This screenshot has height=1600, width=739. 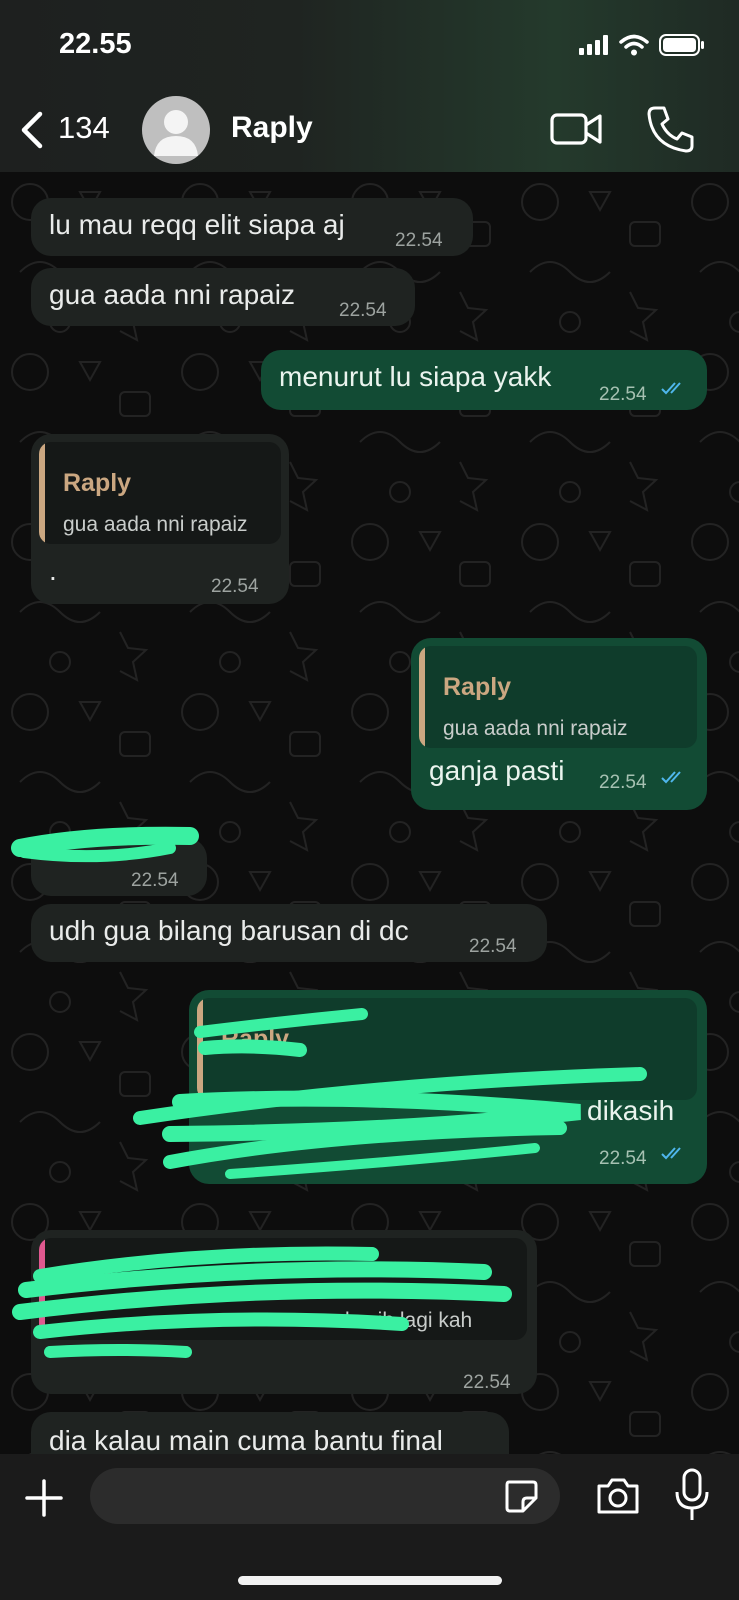 I want to click on message-bubble-incoming: lu mau reqq elit siapa aj 22.54, so click(x=252, y=227).